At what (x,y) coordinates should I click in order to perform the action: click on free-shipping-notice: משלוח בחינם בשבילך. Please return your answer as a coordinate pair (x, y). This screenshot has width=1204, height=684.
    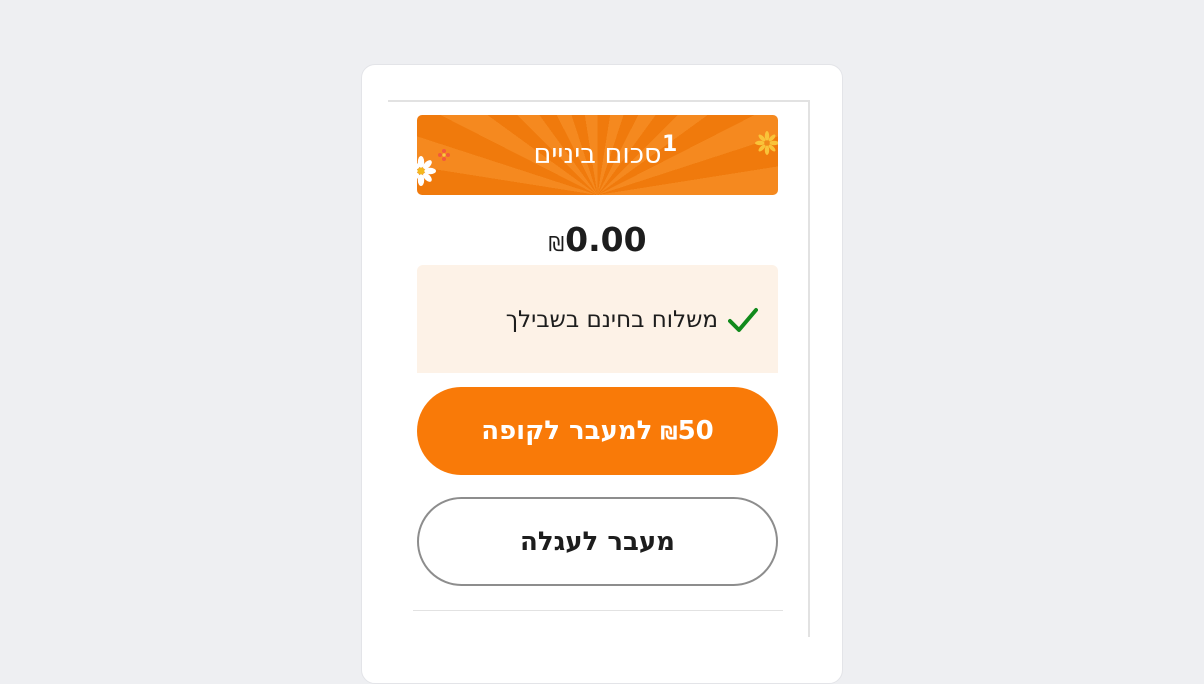
    Looking at the image, I should click on (597, 319).